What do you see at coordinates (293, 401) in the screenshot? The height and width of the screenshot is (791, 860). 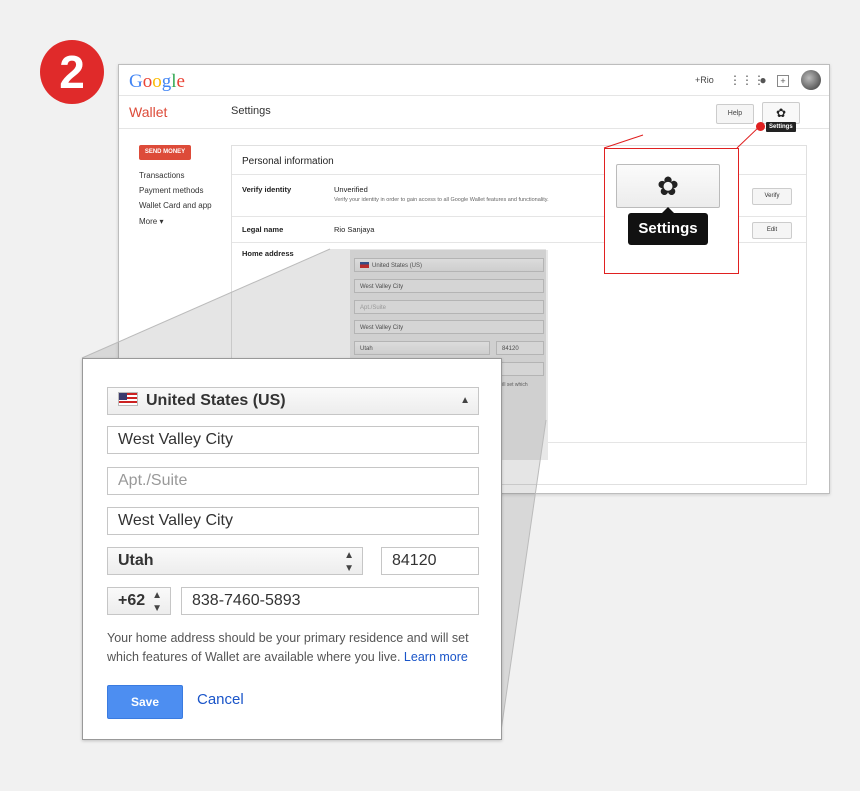 I see `country-select: United States (US) ▲` at bounding box center [293, 401].